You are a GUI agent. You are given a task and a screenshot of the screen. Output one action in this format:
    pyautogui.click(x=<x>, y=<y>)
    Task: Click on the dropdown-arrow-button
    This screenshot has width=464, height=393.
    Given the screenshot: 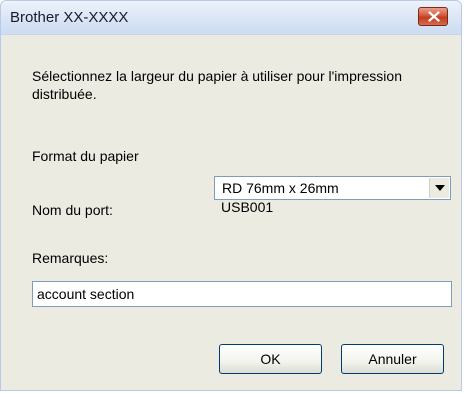 What is the action you would take?
    pyautogui.click(x=439, y=188)
    